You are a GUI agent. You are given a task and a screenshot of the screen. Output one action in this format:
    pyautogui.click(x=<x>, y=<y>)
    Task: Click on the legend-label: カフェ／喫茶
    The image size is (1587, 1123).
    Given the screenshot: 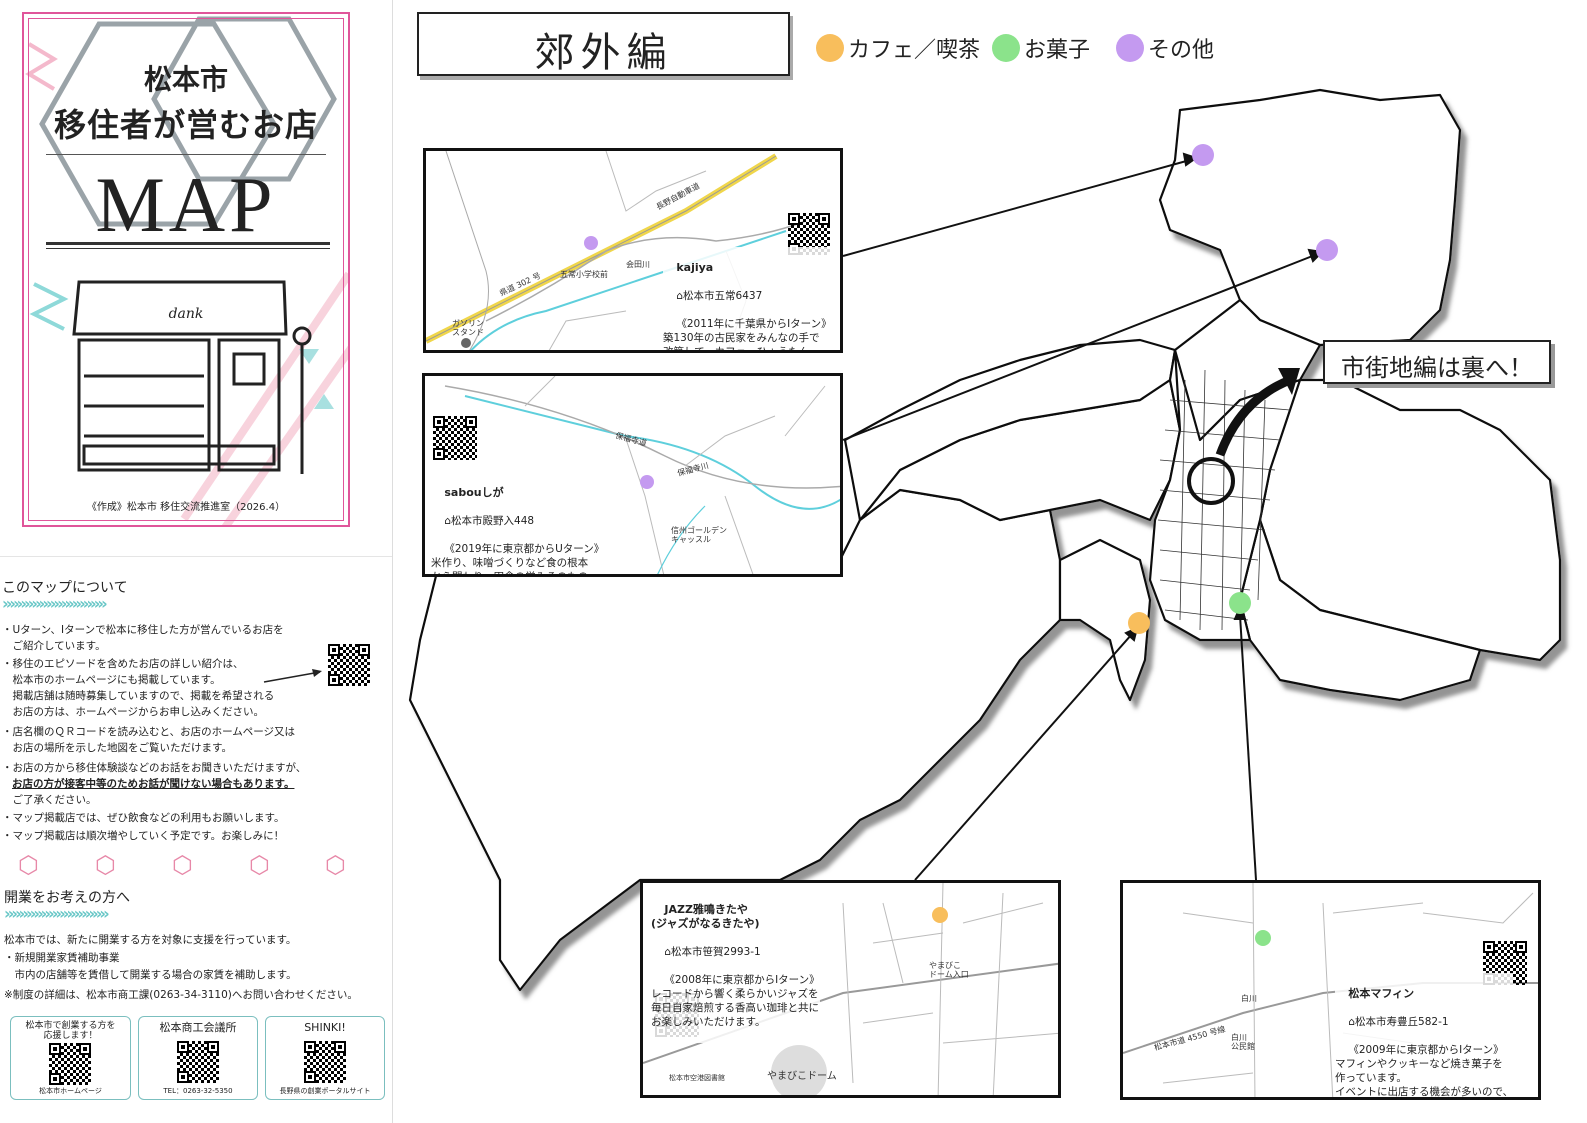 What is the action you would take?
    pyautogui.click(x=914, y=50)
    